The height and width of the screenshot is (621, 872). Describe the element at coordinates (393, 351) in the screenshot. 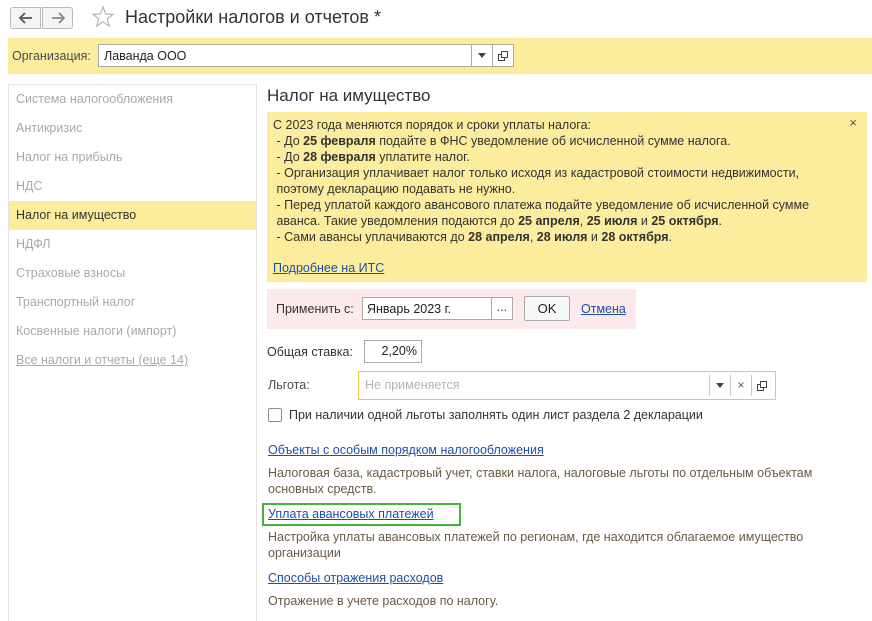

I see `rate-field: 2,20%` at that location.